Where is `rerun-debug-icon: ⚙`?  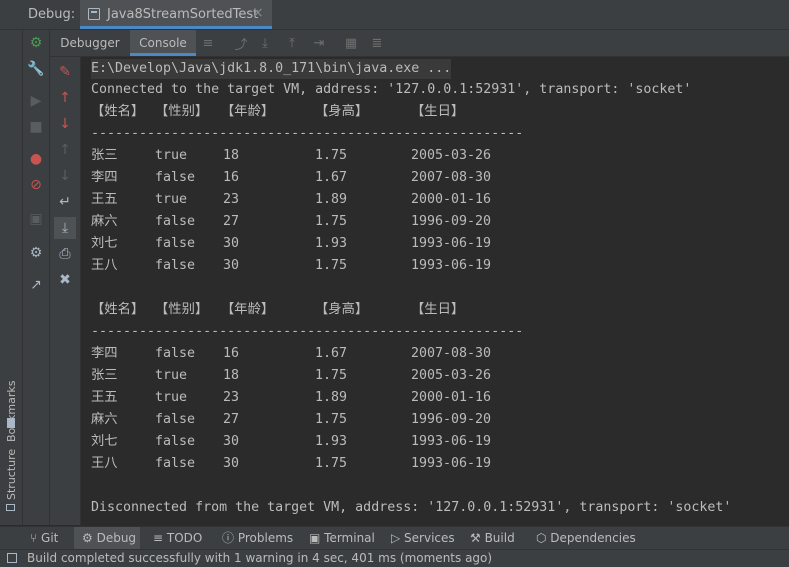 rerun-debug-icon: ⚙ is located at coordinates (36, 43).